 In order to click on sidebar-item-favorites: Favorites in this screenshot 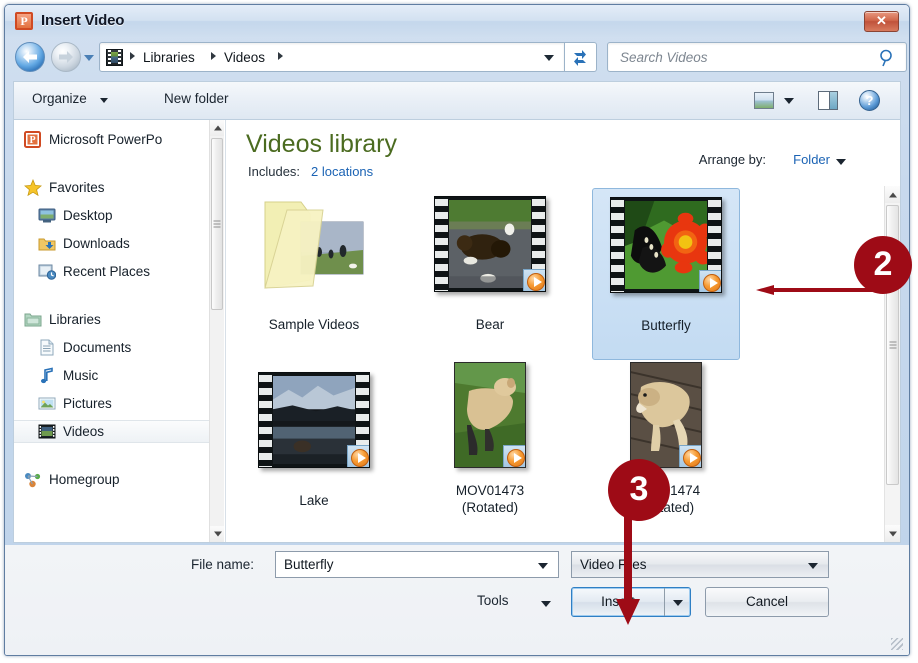, I will do `click(112, 187)`.